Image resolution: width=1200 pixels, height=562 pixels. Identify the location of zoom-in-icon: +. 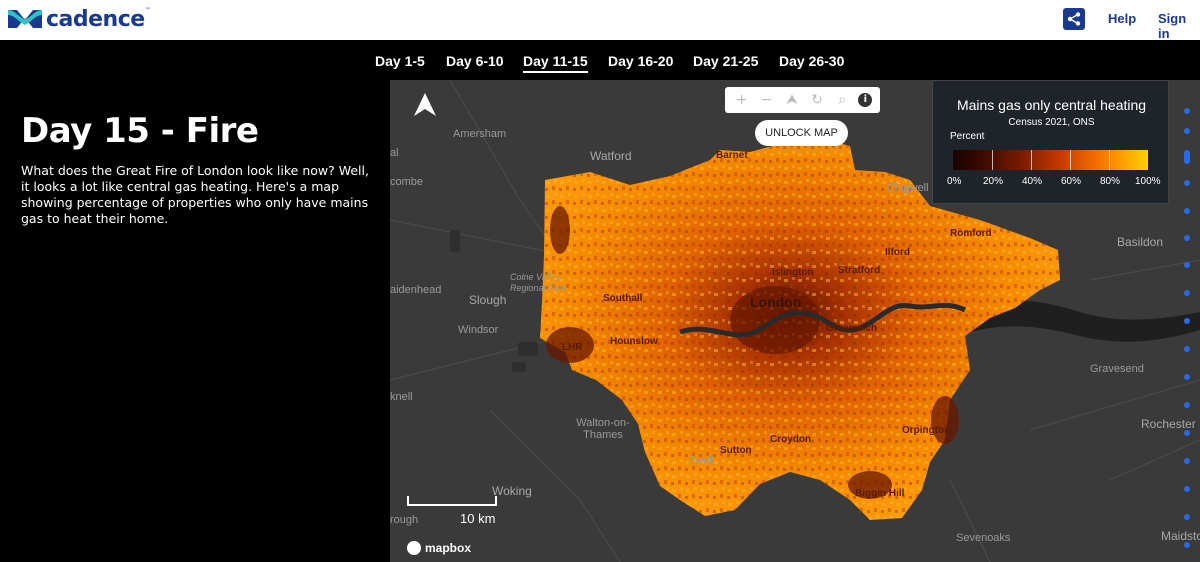
(742, 100).